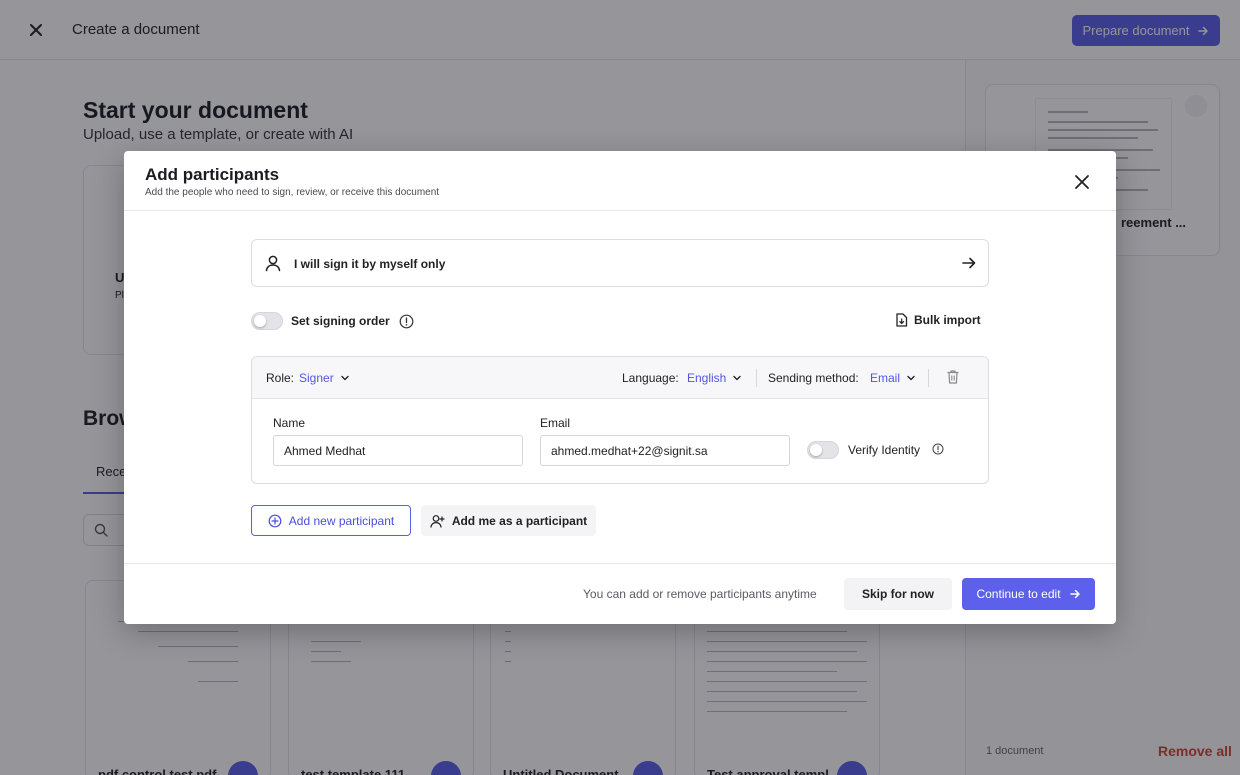 Image resolution: width=1240 pixels, height=775 pixels. Describe the element at coordinates (885, 378) in the screenshot. I see `sending-method-value: Email` at that location.